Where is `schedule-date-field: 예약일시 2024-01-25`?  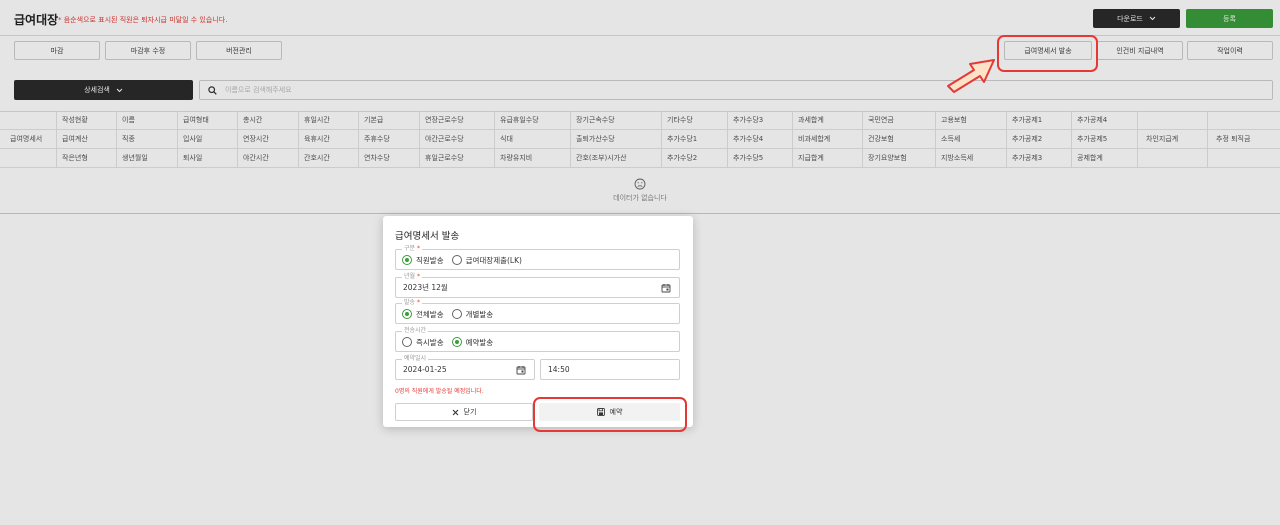 schedule-date-field: 예약일시 2024-01-25 is located at coordinates (465, 367).